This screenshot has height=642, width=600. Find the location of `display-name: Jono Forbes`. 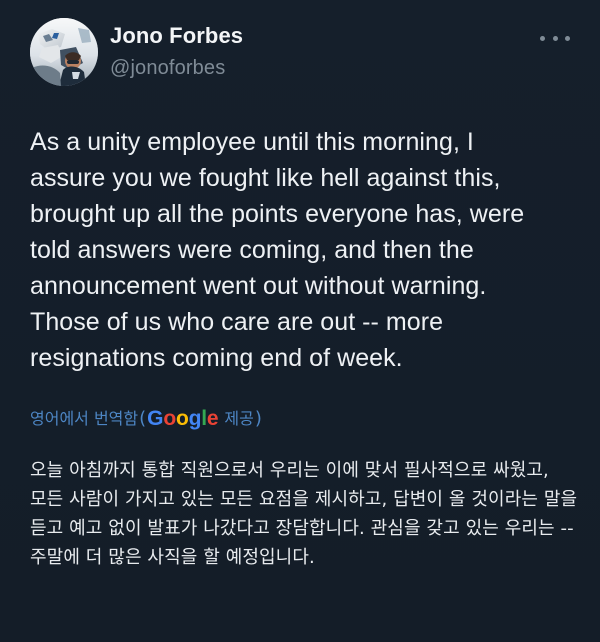

display-name: Jono Forbes is located at coordinates (176, 36).